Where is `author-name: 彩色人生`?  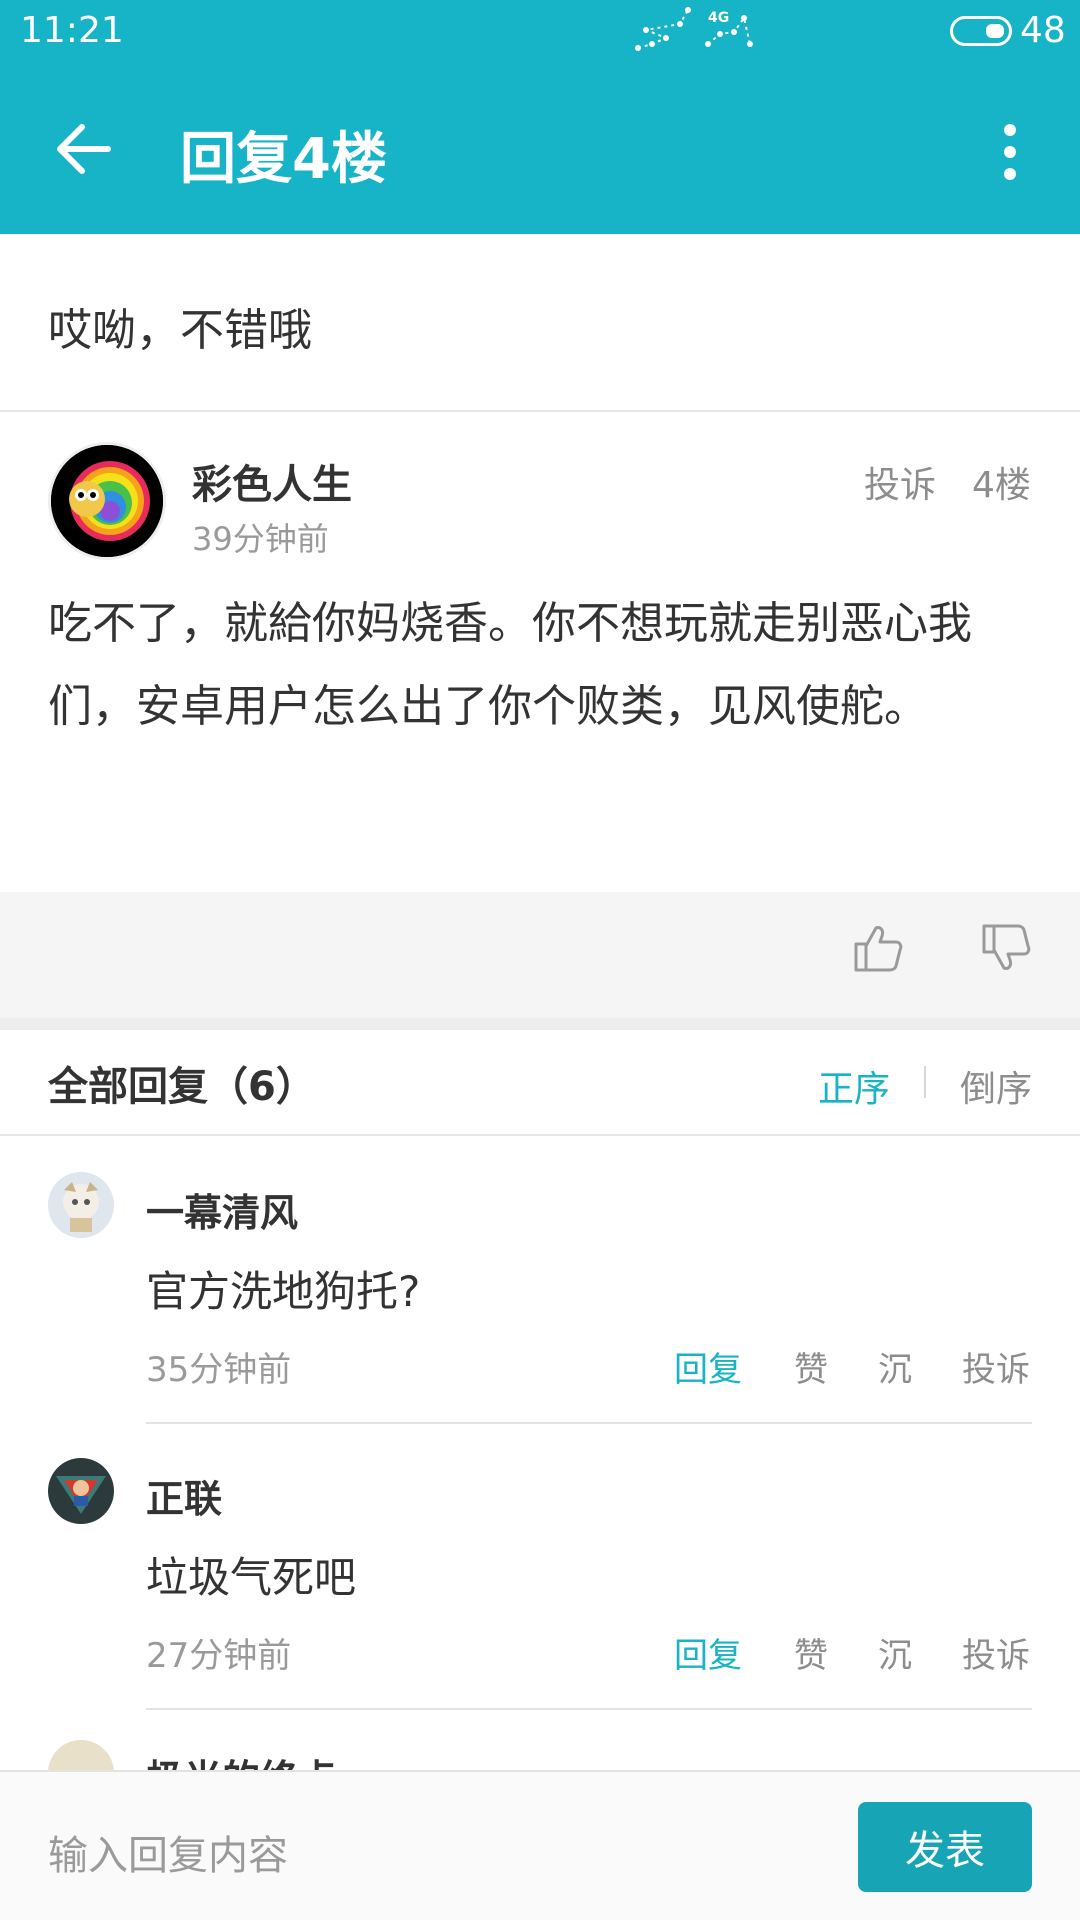 author-name: 彩色人生 is located at coordinates (272, 481).